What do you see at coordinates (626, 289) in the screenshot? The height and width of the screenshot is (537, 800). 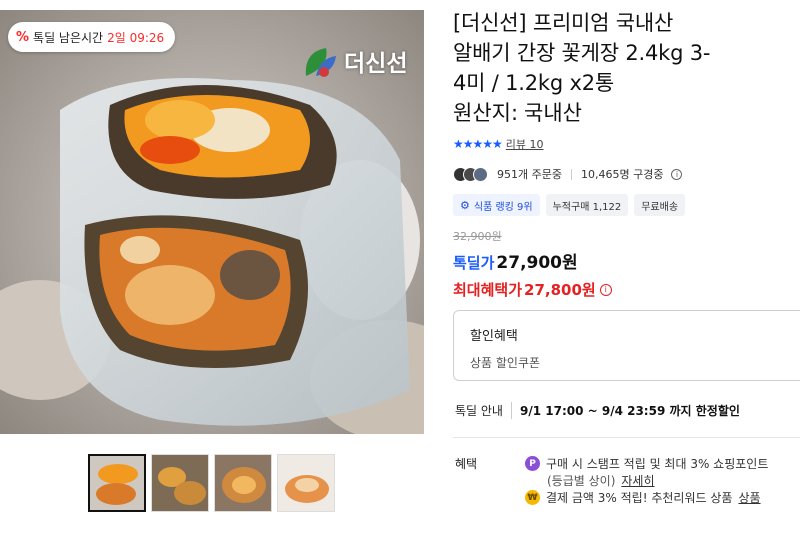 I see `max-benefit-price-row: 최대혜택가 27,800원 i` at bounding box center [626, 289].